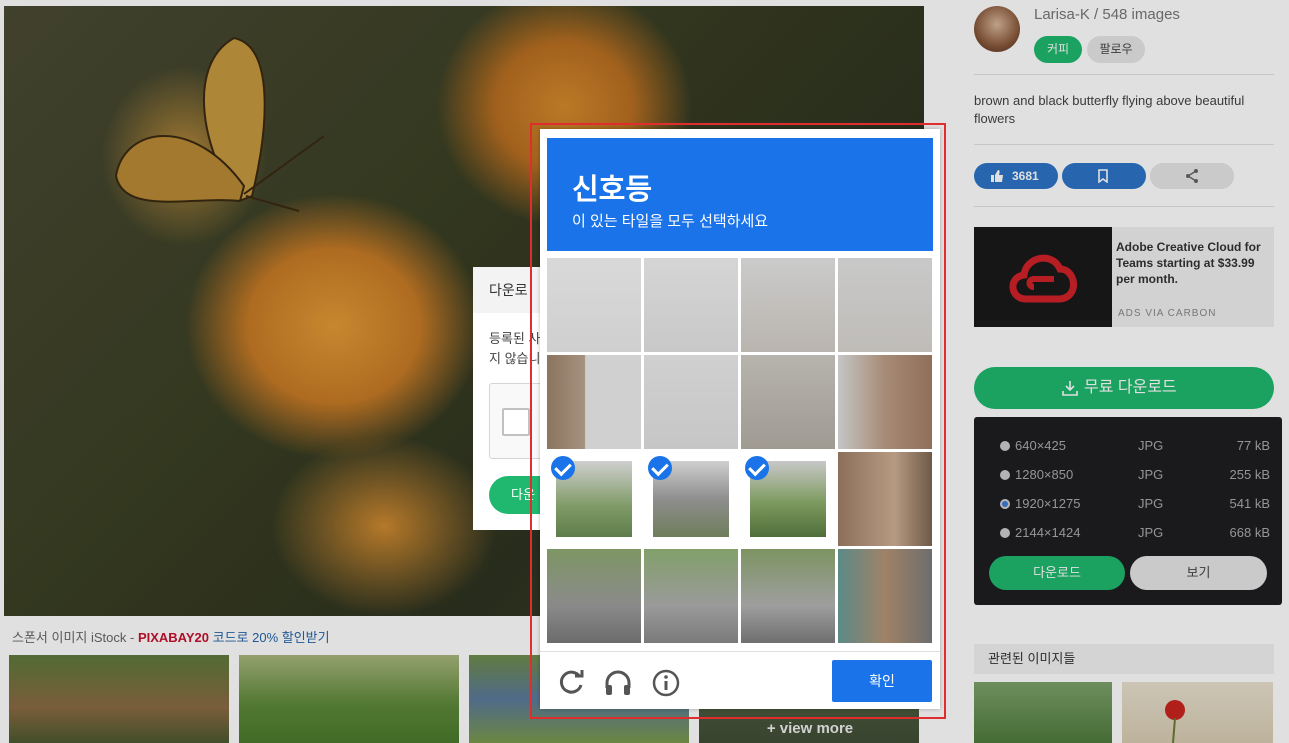 The image size is (1289, 743). I want to click on sponsor-prefix: 스폰서 이미지 iStock -, so click(75, 637).